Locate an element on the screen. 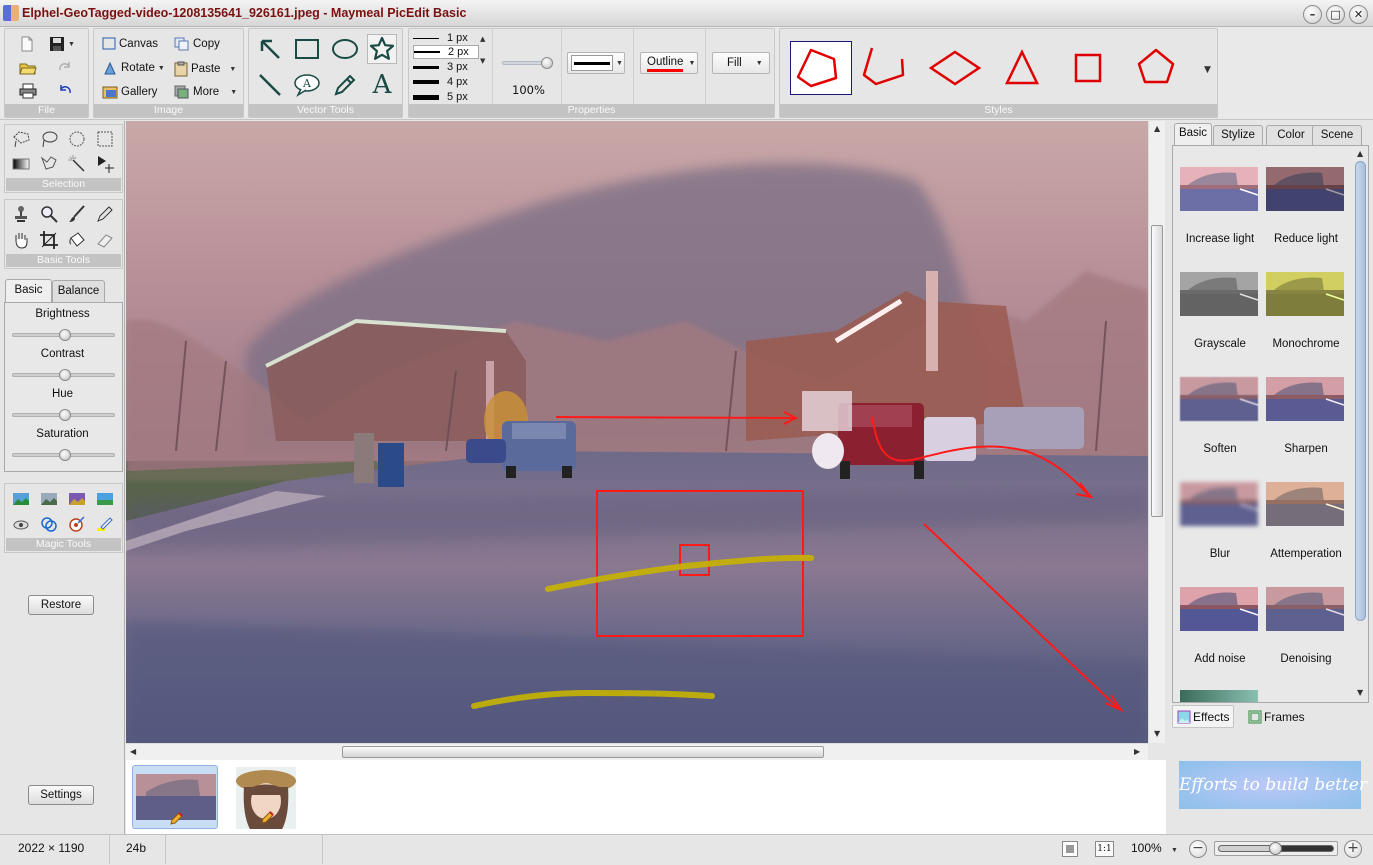 The image size is (1373, 865). tab-balance: Balance is located at coordinates (78, 291).